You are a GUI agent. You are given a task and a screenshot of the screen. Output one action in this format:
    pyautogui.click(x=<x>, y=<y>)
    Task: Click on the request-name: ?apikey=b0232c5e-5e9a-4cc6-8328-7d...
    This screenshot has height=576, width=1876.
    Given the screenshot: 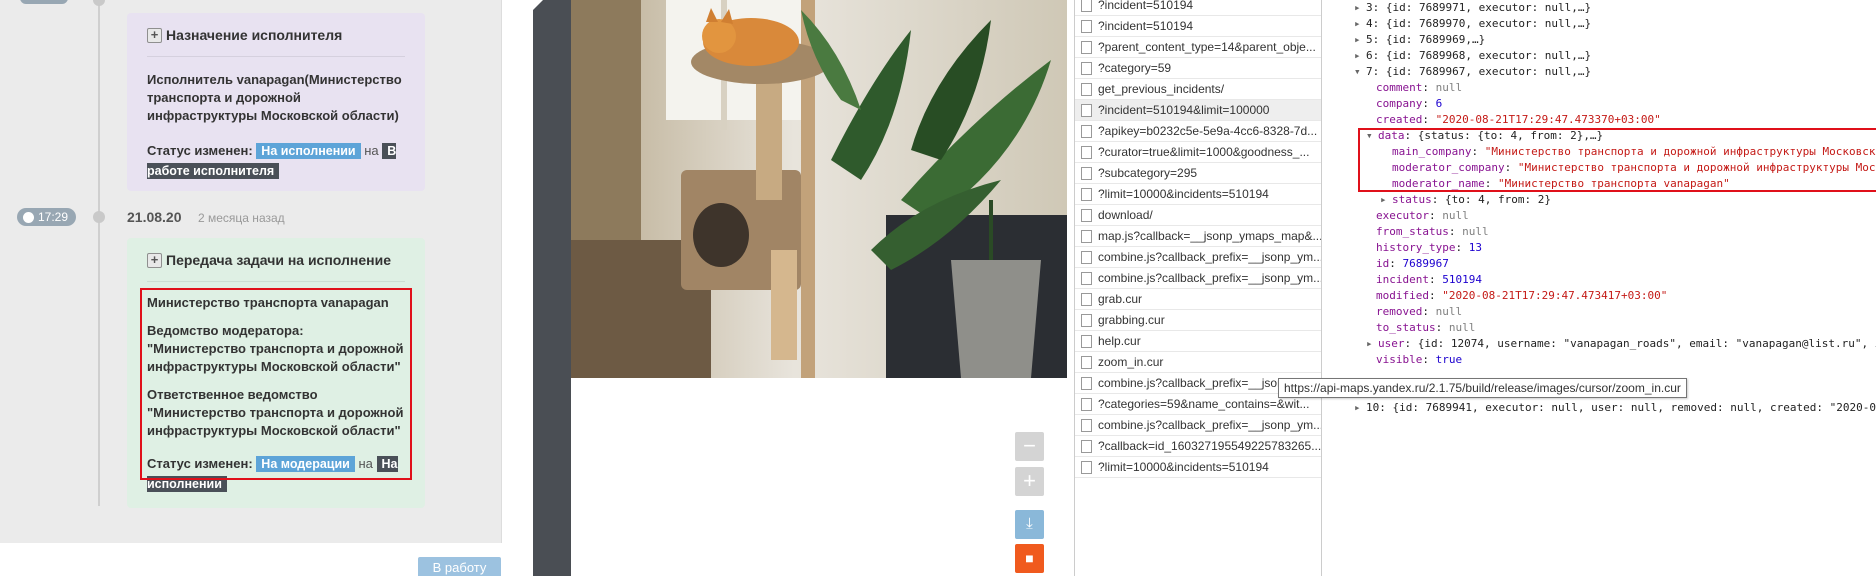 What is the action you would take?
    pyautogui.click(x=1208, y=131)
    